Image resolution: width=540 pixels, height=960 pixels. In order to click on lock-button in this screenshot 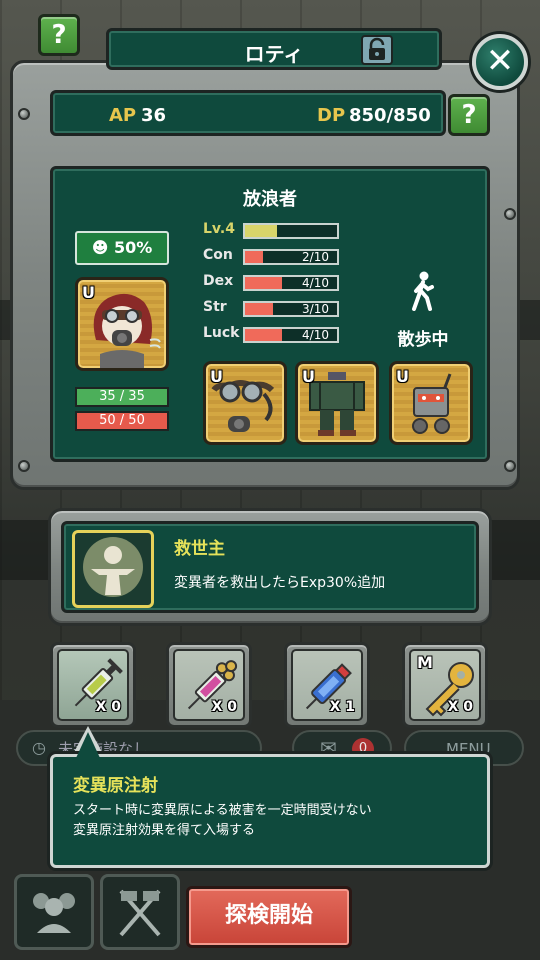, I will do `click(377, 50)`.